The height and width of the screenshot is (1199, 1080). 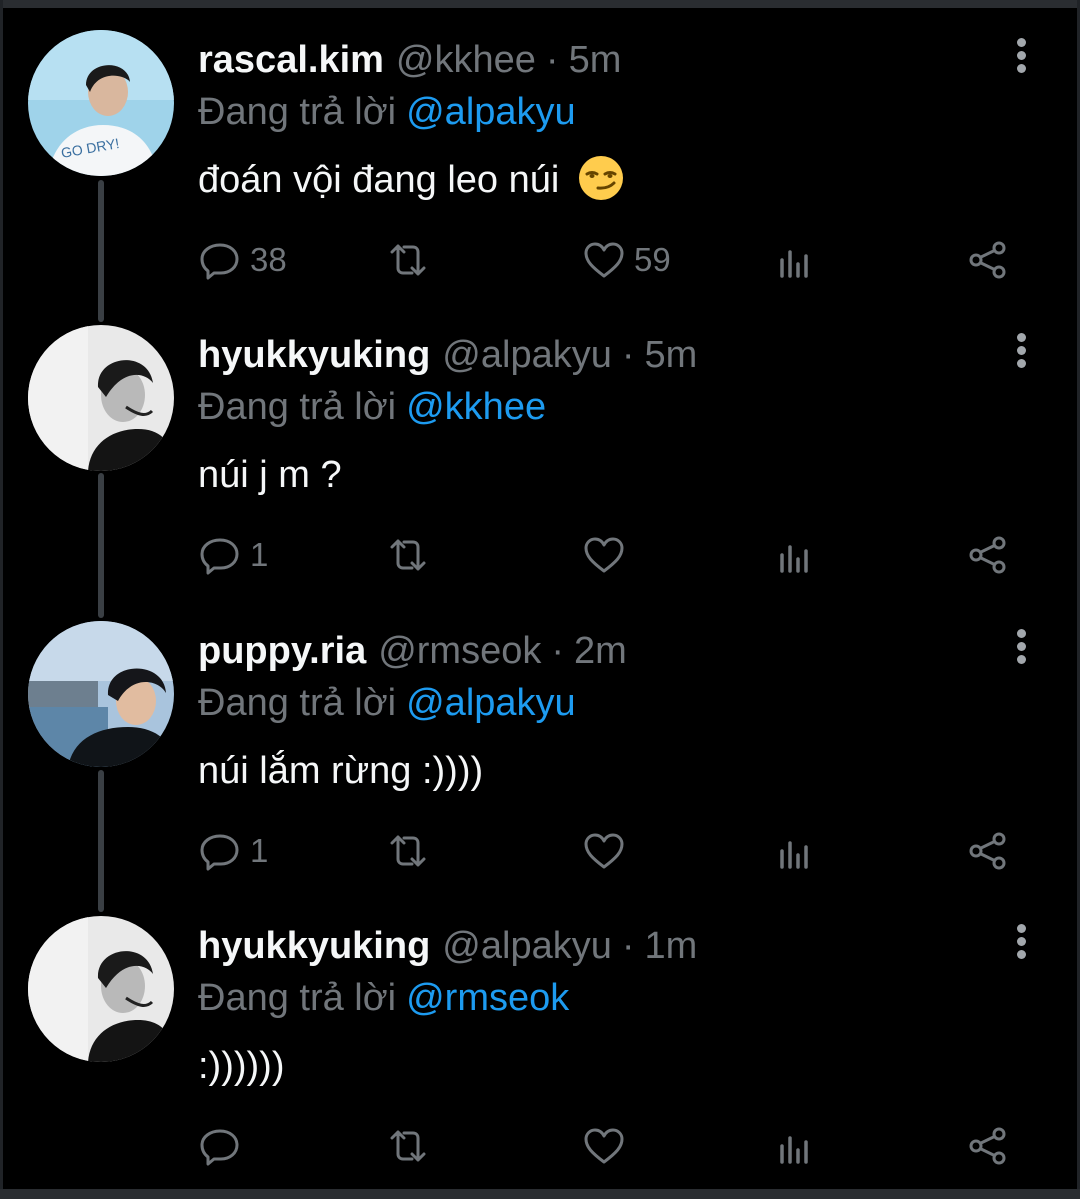 What do you see at coordinates (540, 1146) in the screenshot?
I see `action-bar` at bounding box center [540, 1146].